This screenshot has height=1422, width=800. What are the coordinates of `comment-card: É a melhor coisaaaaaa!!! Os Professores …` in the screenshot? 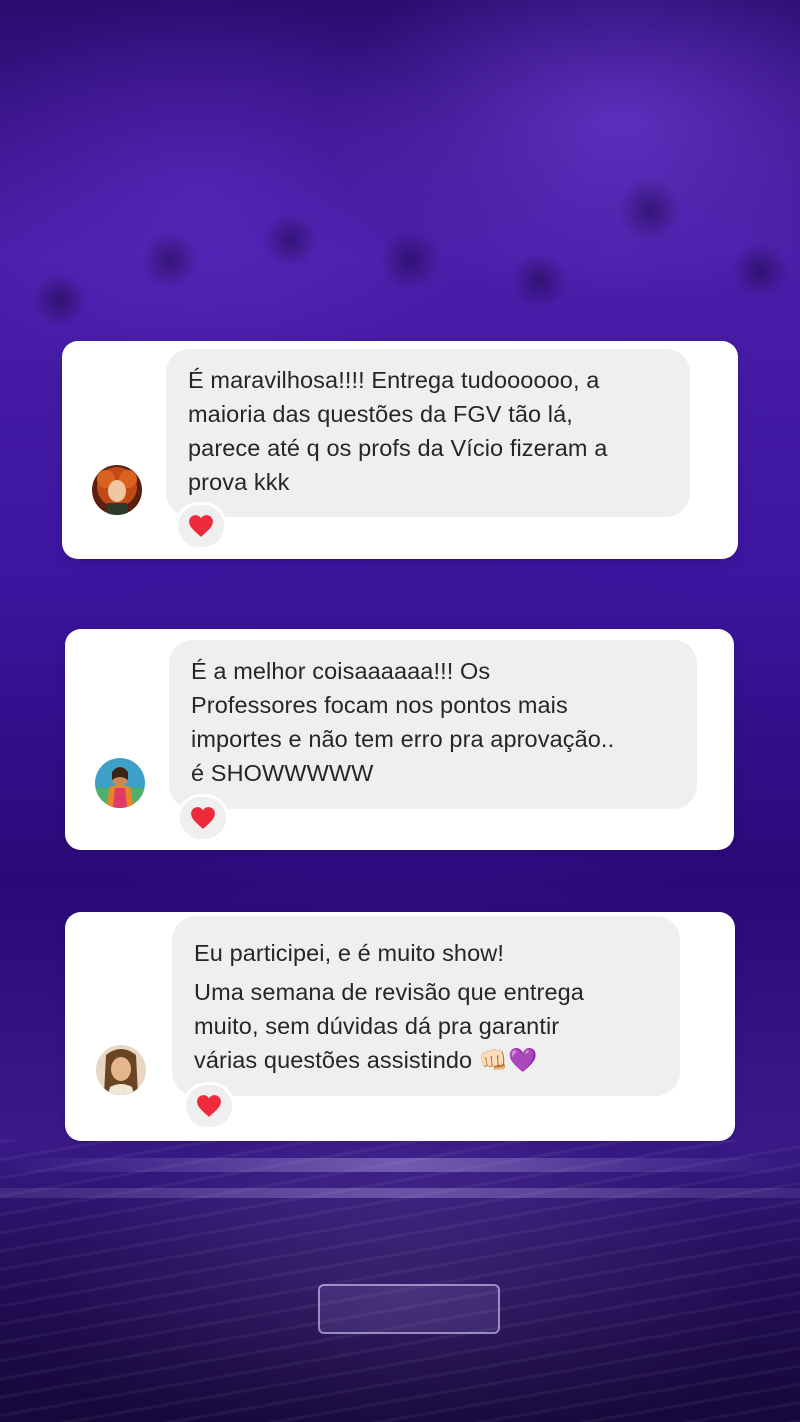 It's located at (399, 739).